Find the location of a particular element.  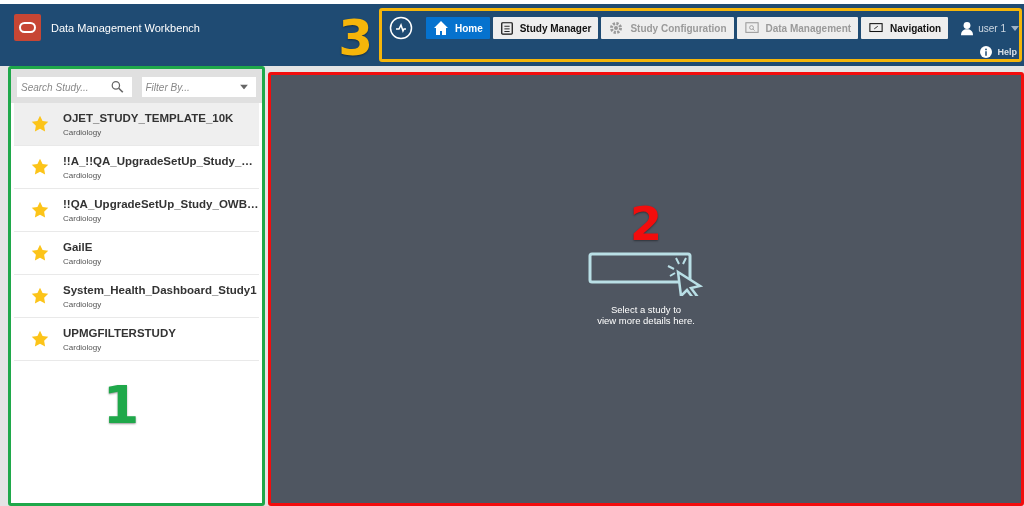

click-select-icon is located at coordinates (646, 274).